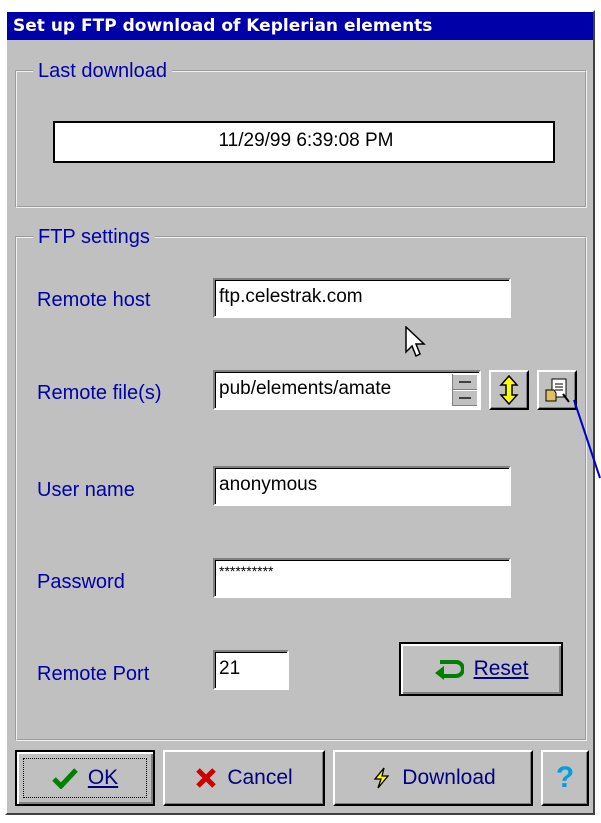 This screenshot has height=823, width=601. I want to click on reset-label: Reset, so click(501, 668).